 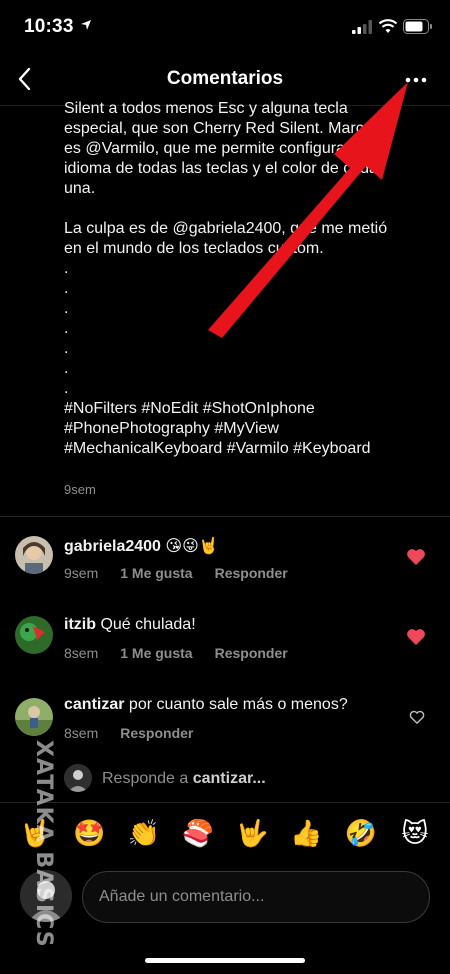 I want to click on emoji-clapping-button: 👏, so click(x=144, y=834).